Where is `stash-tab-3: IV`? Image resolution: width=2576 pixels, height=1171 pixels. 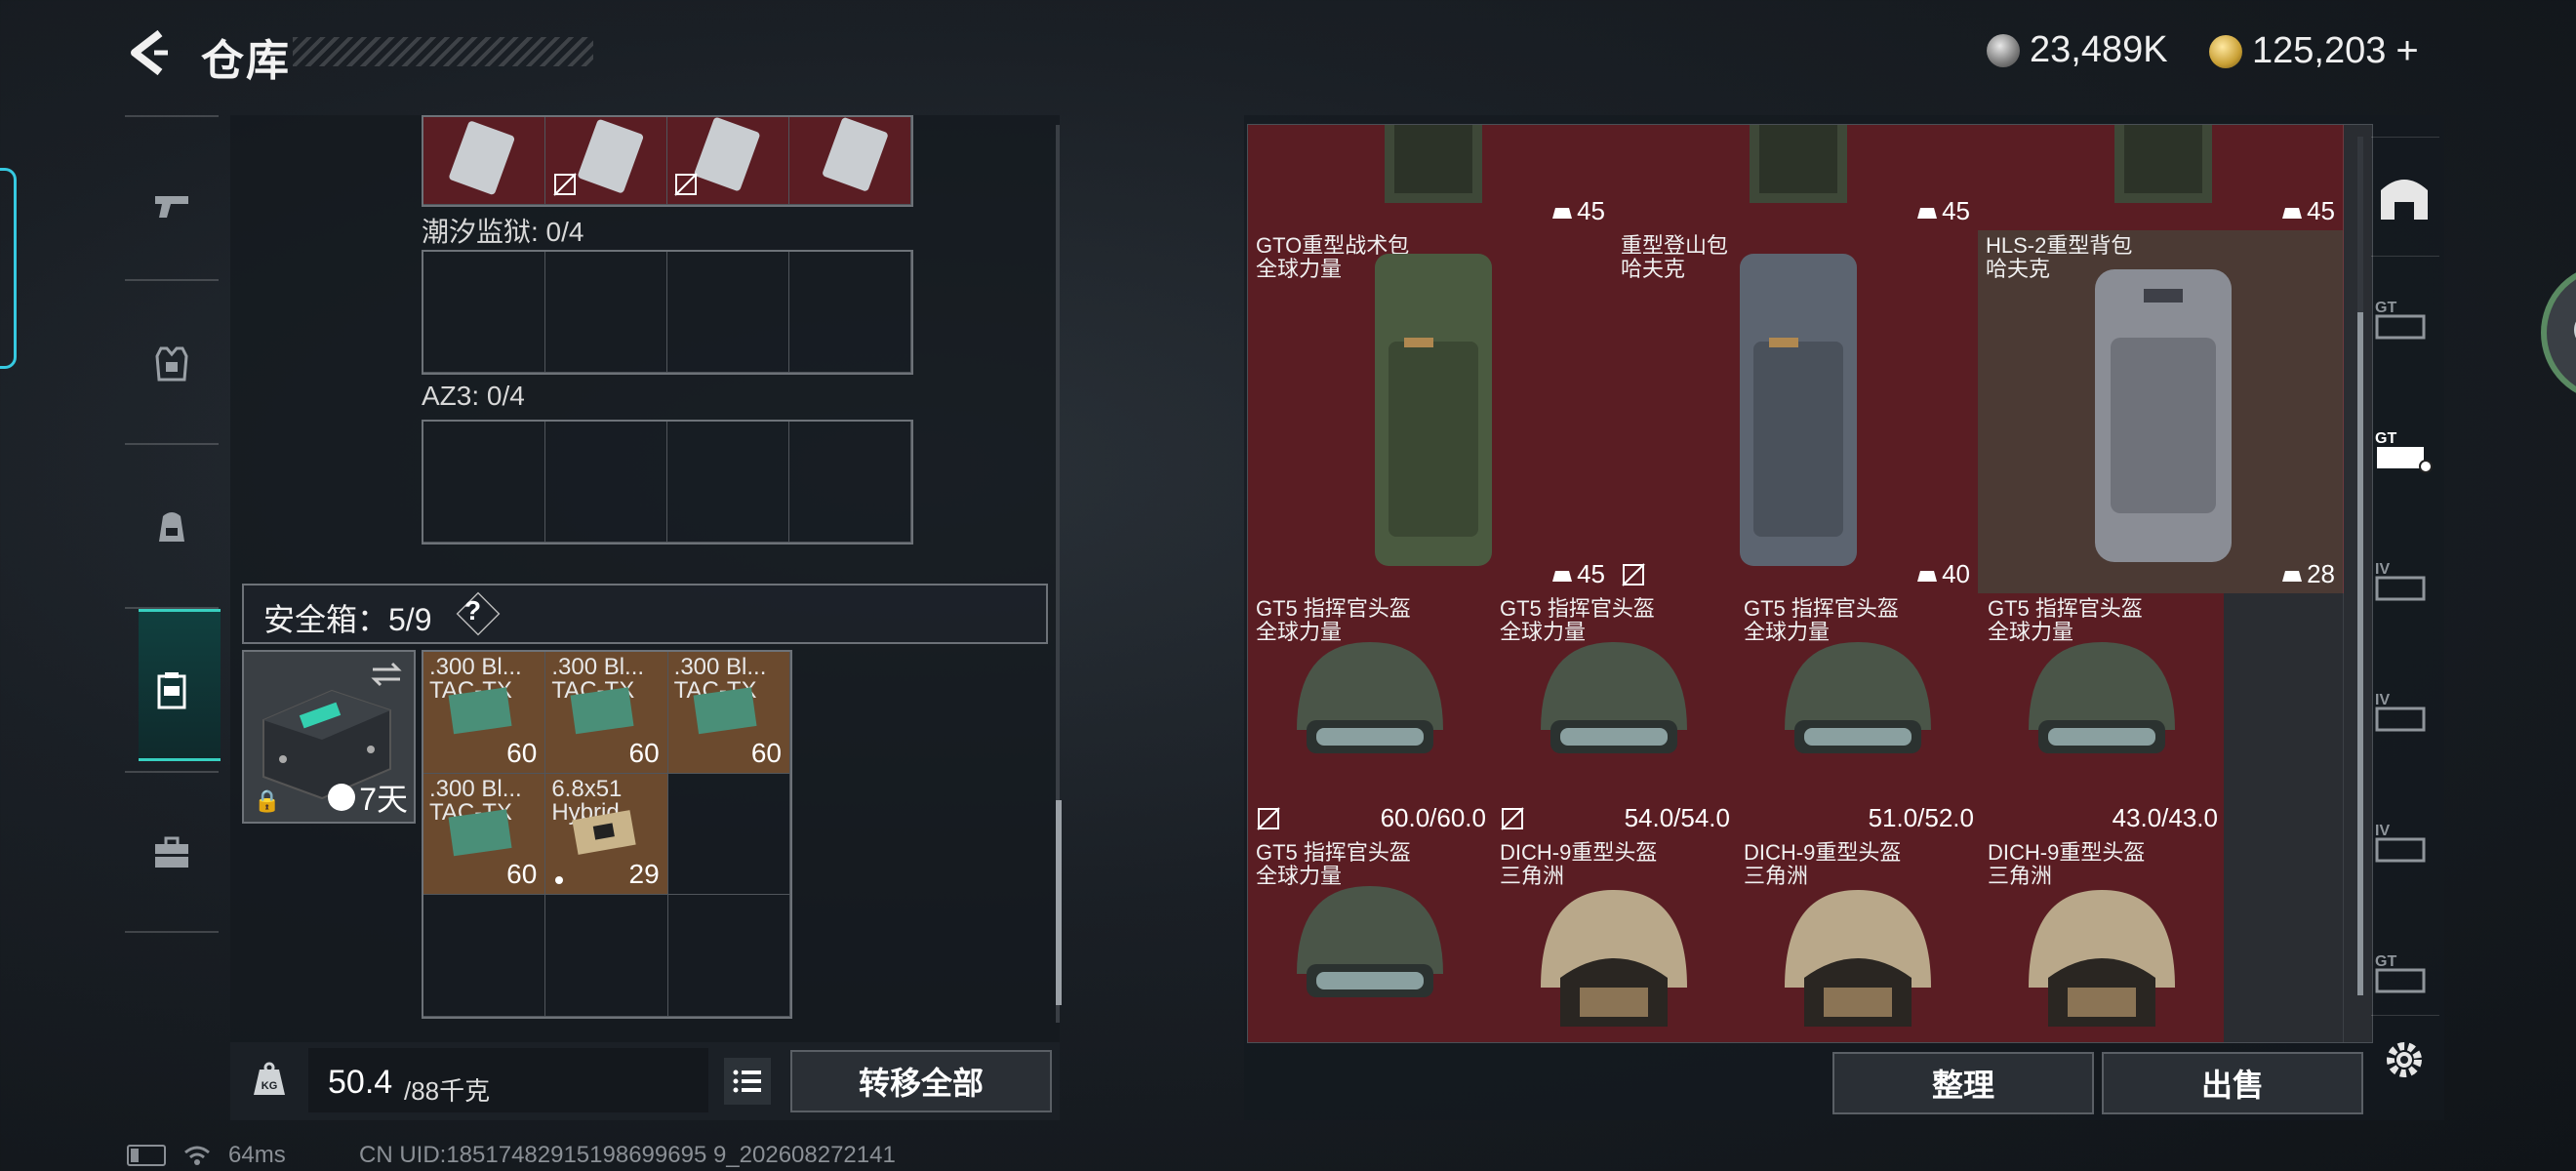 stash-tab-3: IV is located at coordinates (2404, 581).